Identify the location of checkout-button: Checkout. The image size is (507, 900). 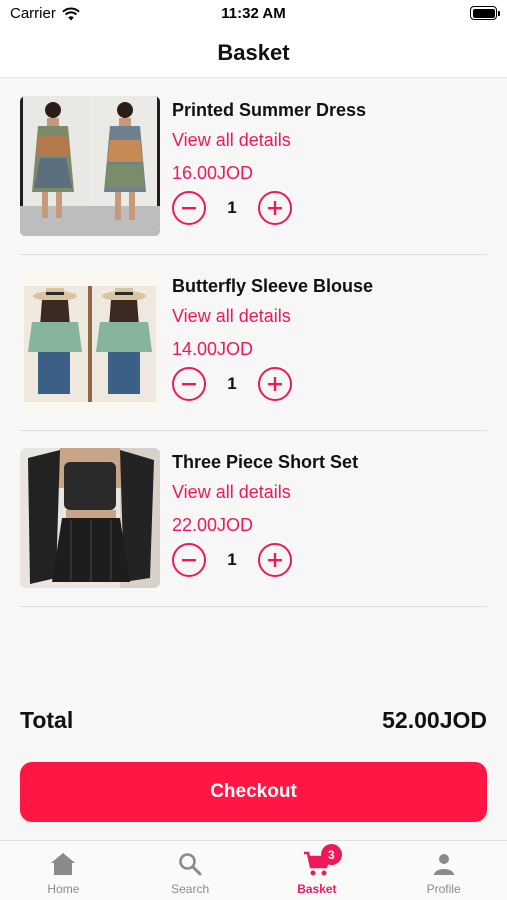
(253, 792).